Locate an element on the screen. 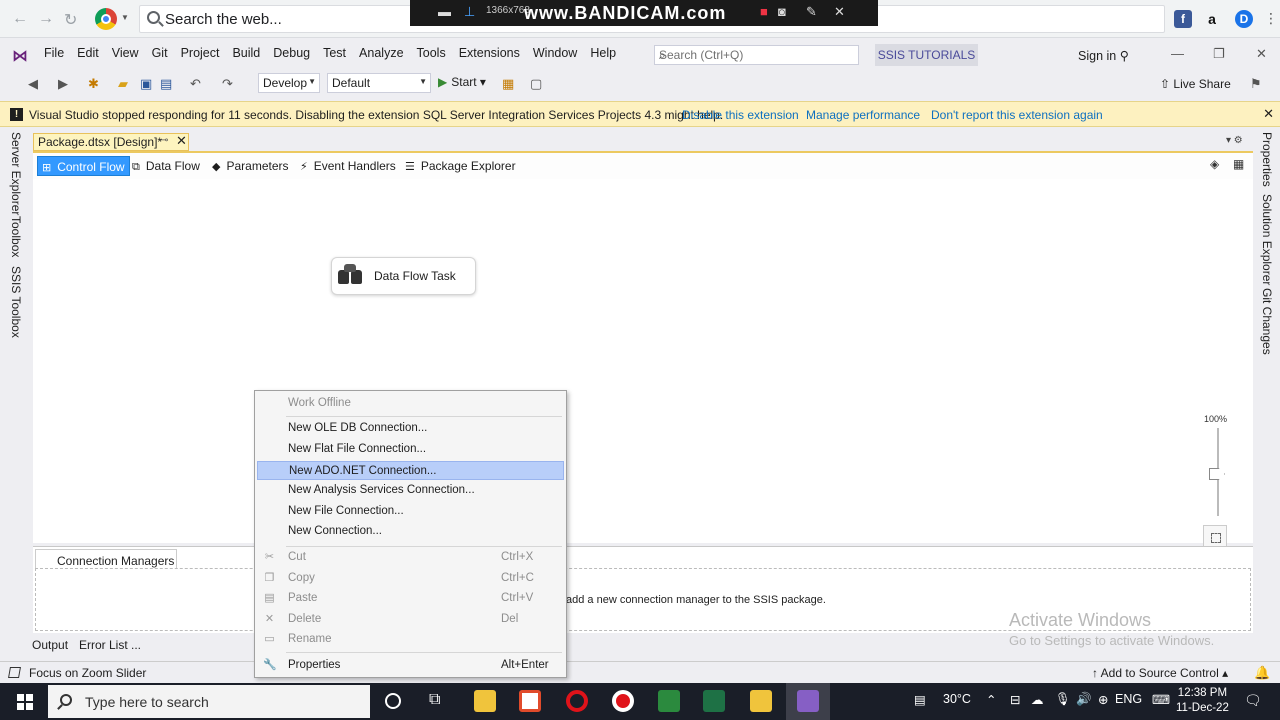  facebook-icon: f is located at coordinates (1183, 19).